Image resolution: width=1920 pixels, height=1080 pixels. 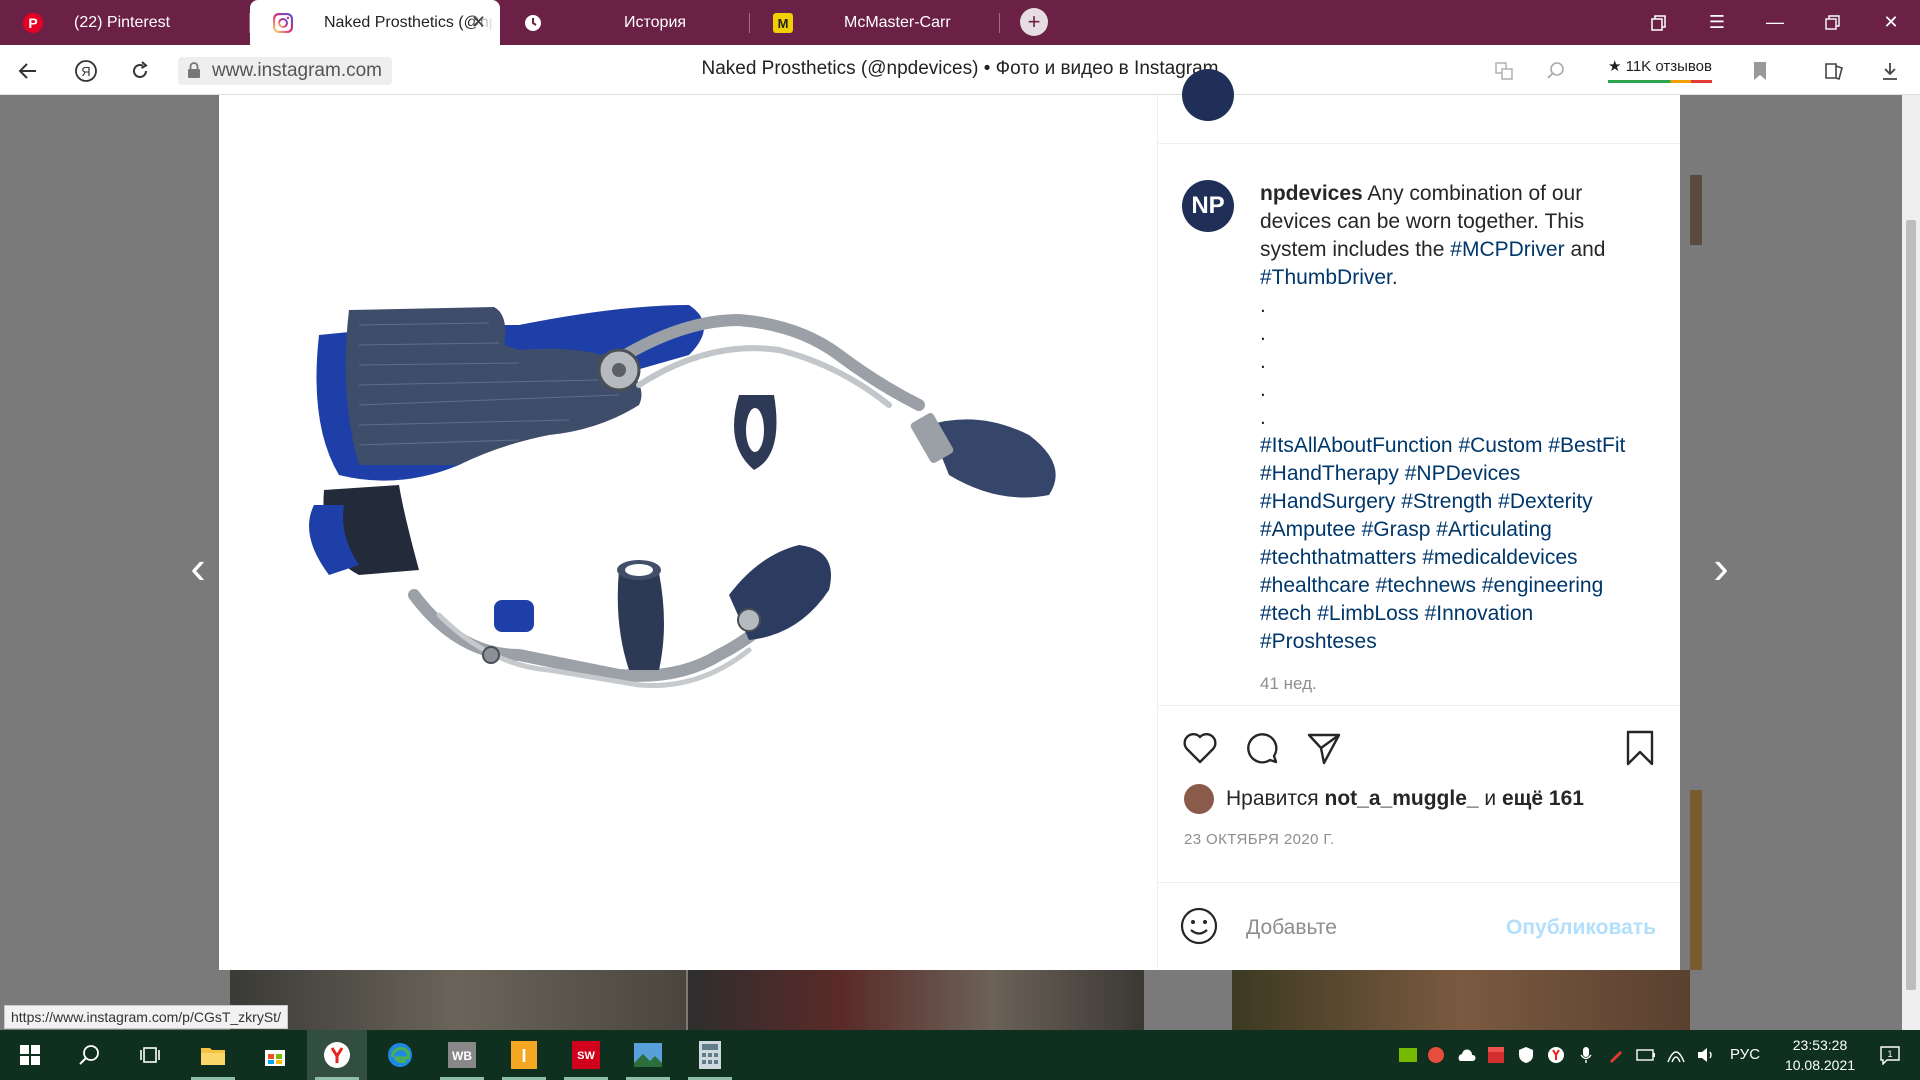 I want to click on comment-input: Добавьте, so click(x=1291, y=928).